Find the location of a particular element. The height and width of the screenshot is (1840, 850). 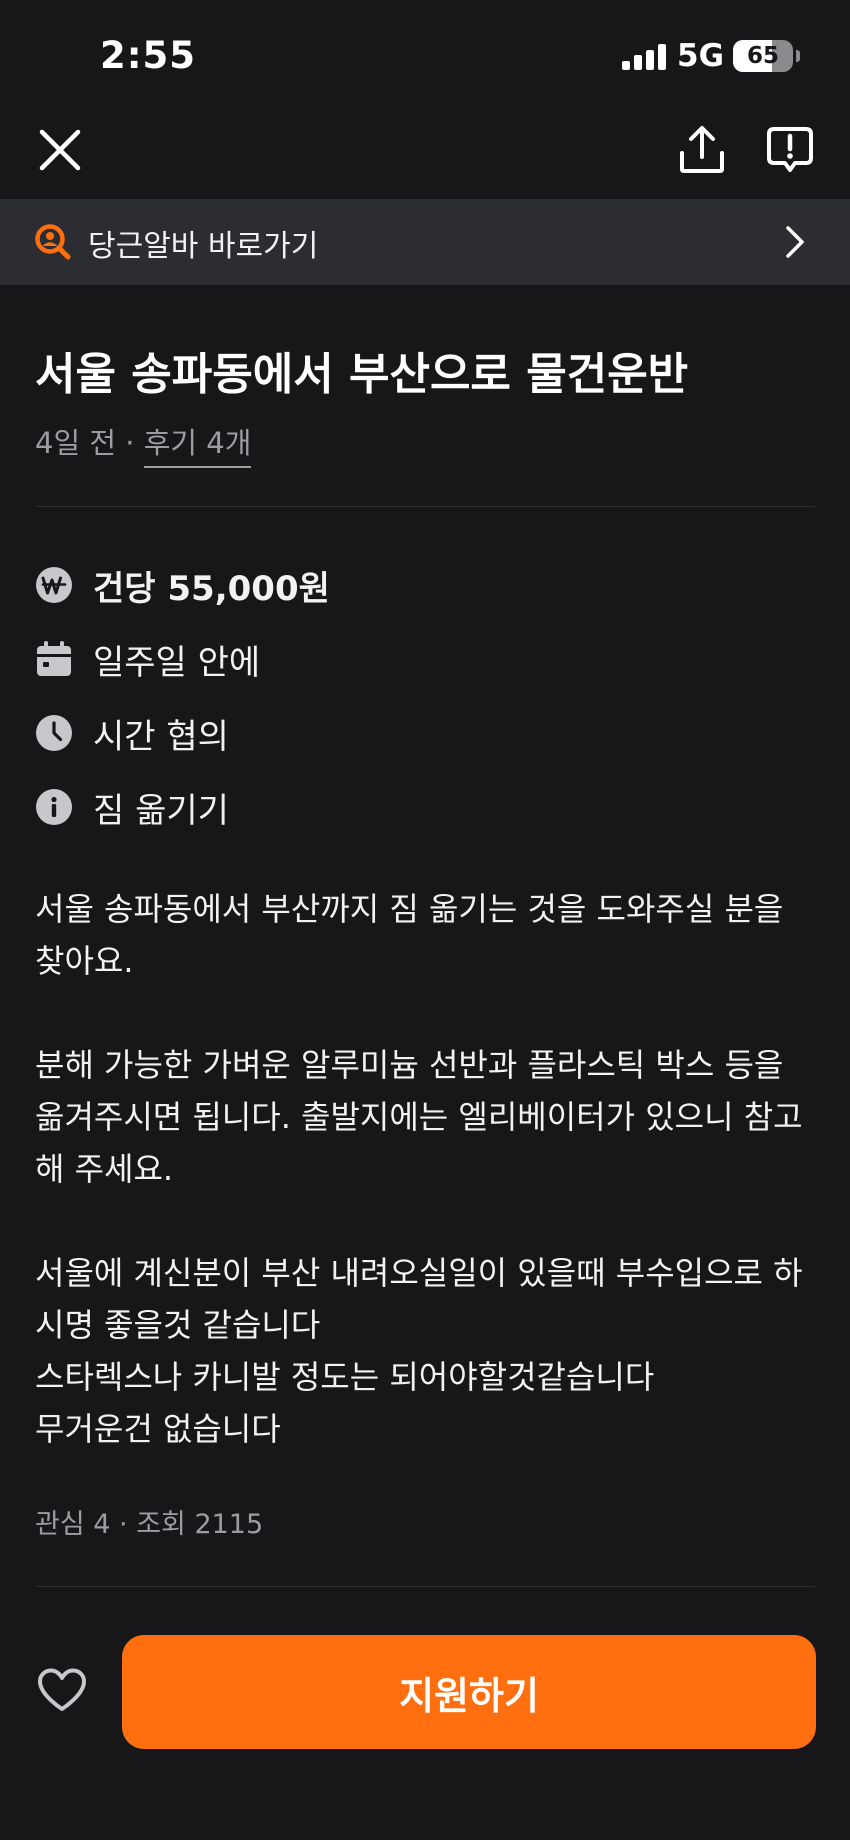

description-line: 무거운건 없습니다 is located at coordinates (158, 1429).